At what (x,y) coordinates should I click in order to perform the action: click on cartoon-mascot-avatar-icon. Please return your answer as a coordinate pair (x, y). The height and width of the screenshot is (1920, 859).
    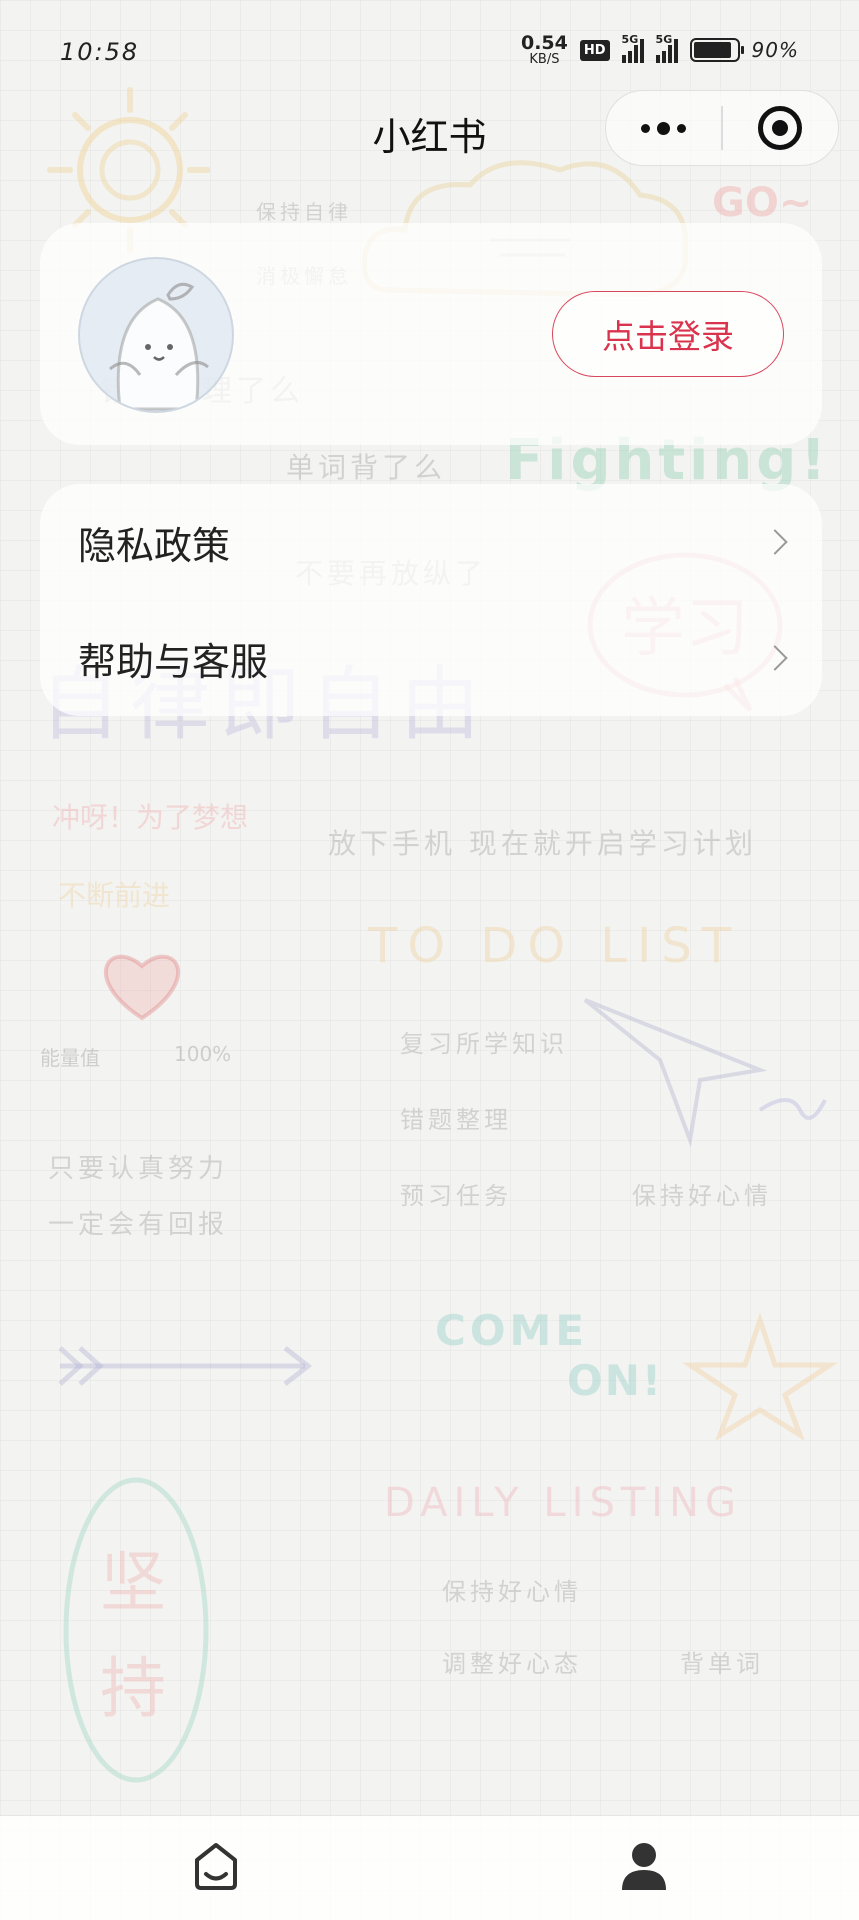
    Looking at the image, I should click on (159, 346).